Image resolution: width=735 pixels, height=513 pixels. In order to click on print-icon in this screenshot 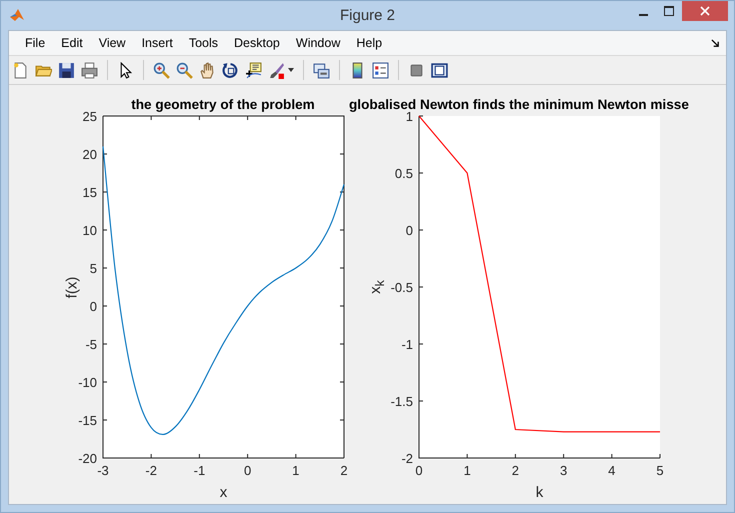, I will do `click(89, 70)`.